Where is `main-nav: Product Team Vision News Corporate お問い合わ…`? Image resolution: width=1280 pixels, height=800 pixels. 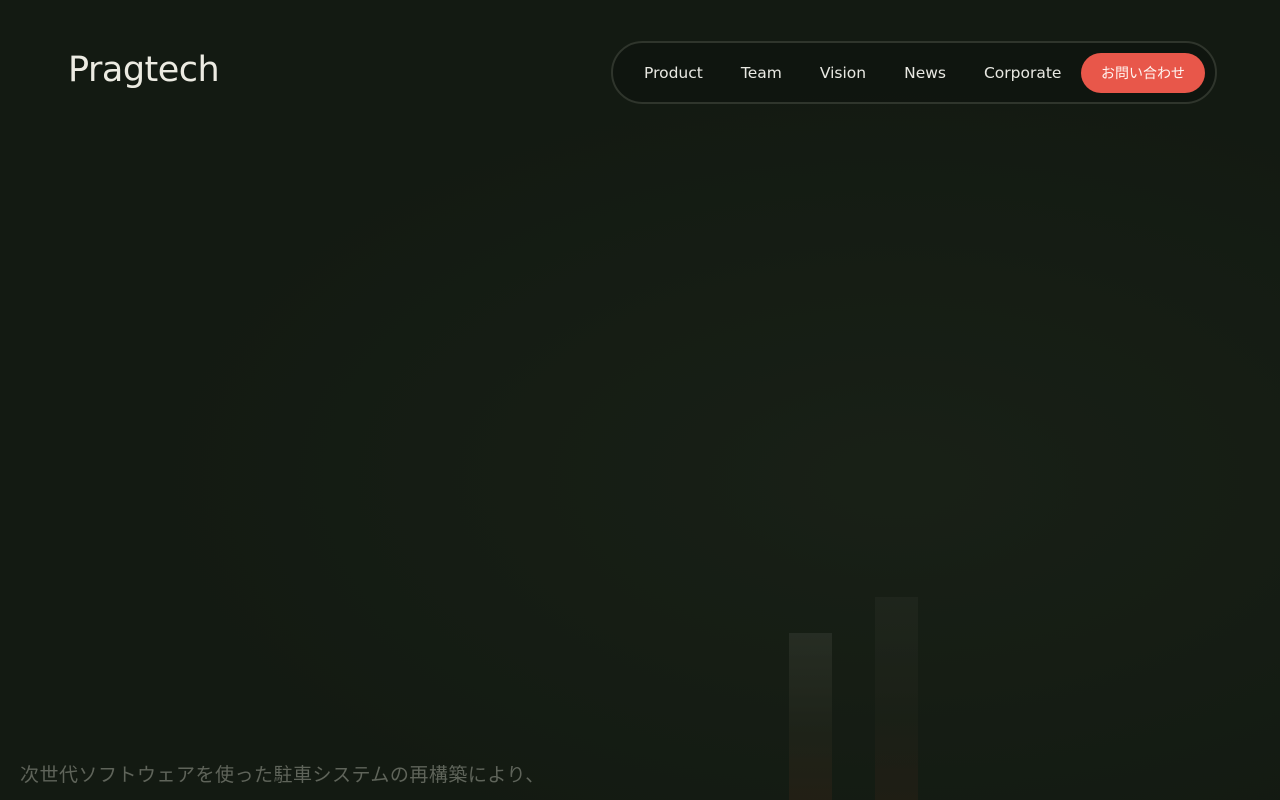
main-nav: Product Team Vision News Corporate お問い合わ… is located at coordinates (914, 72).